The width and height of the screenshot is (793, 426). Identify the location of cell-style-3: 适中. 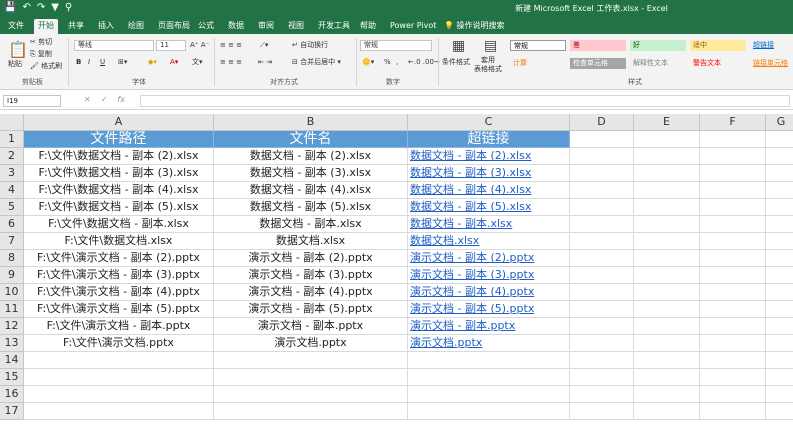
(718, 45).